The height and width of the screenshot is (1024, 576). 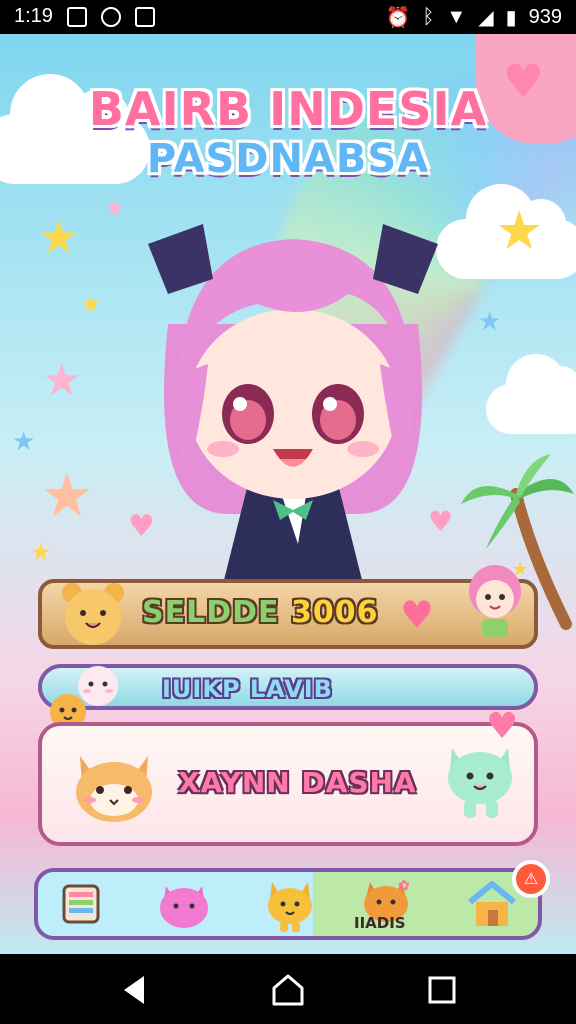 I want to click on game-subtitle: PASDNABSA, so click(x=288, y=159).